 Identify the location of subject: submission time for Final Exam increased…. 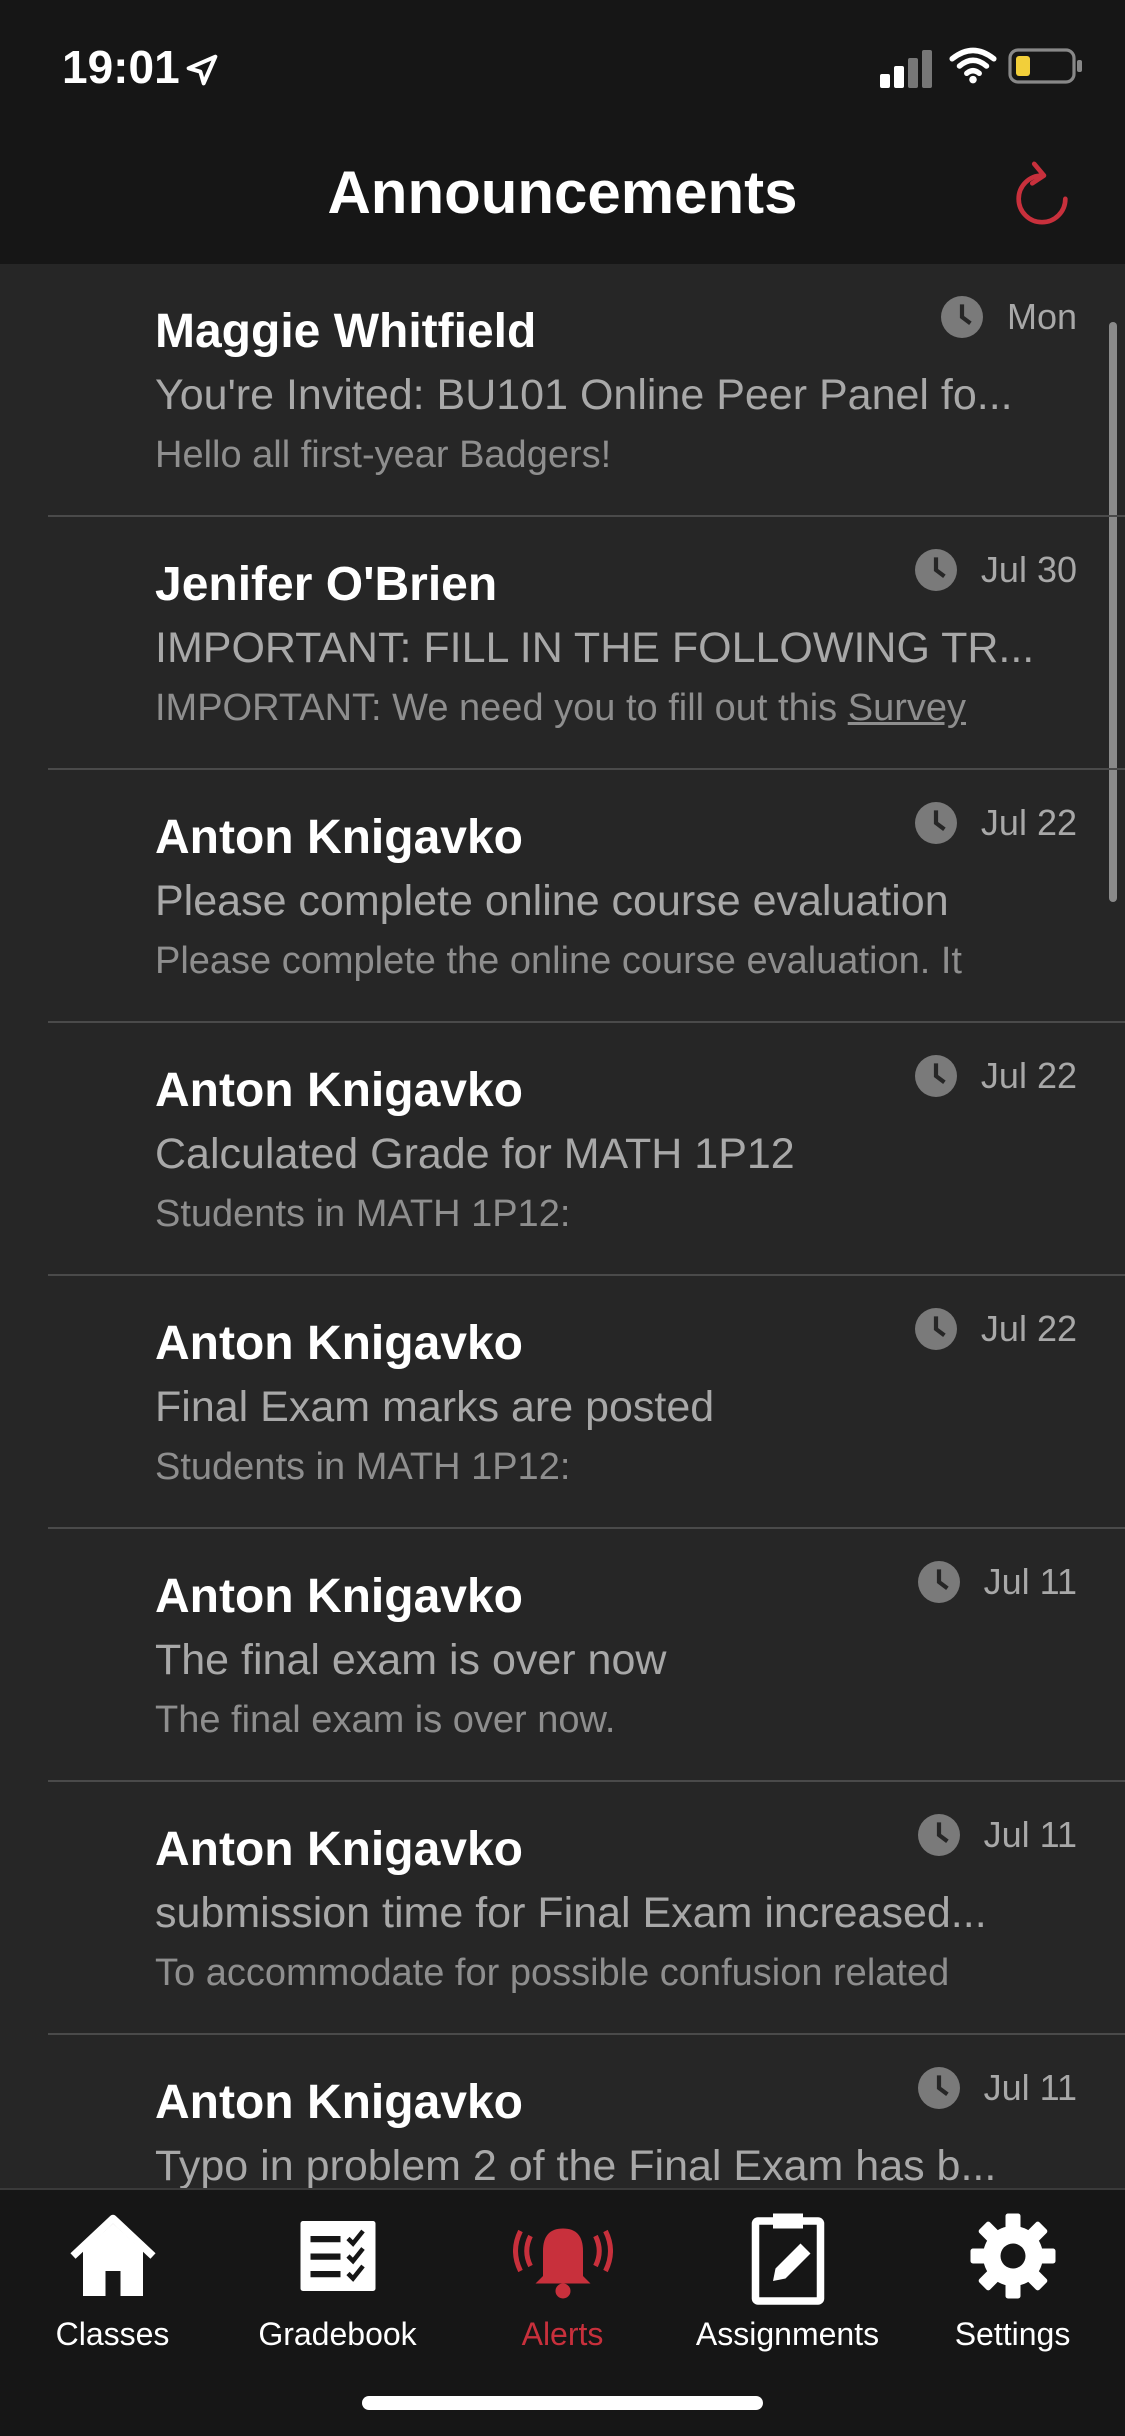
(571, 1913).